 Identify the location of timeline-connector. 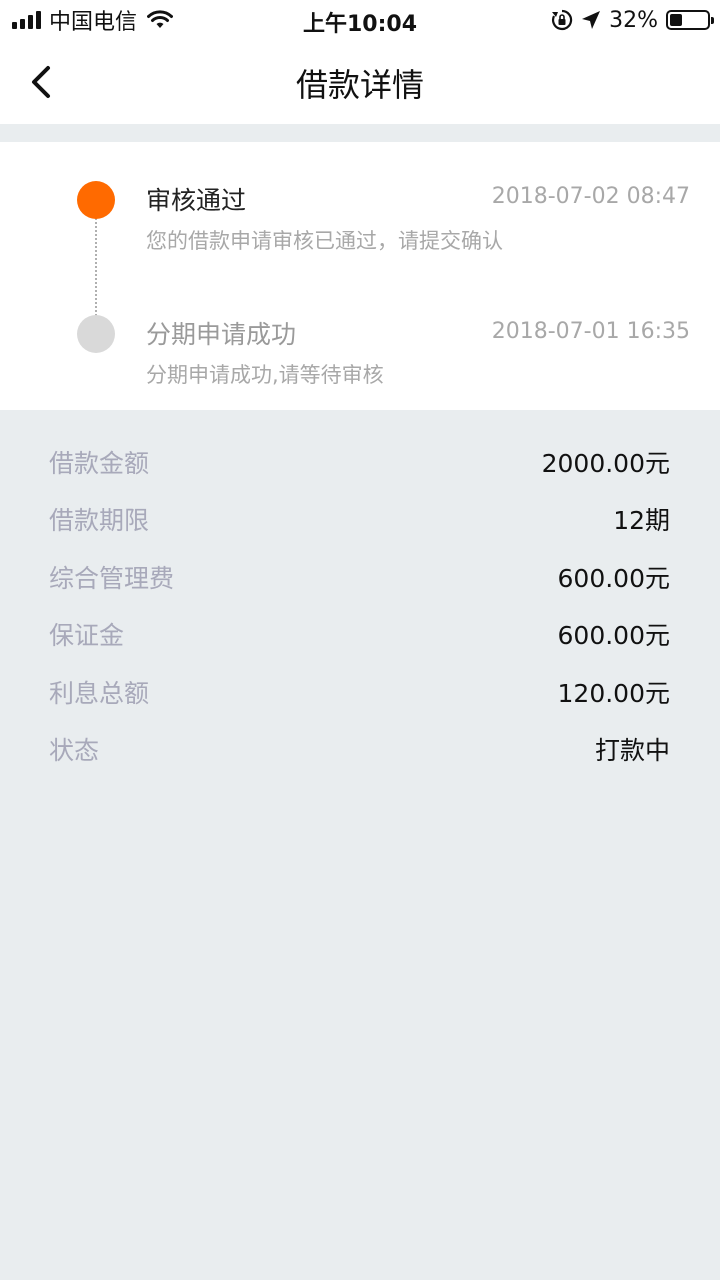
(96, 267).